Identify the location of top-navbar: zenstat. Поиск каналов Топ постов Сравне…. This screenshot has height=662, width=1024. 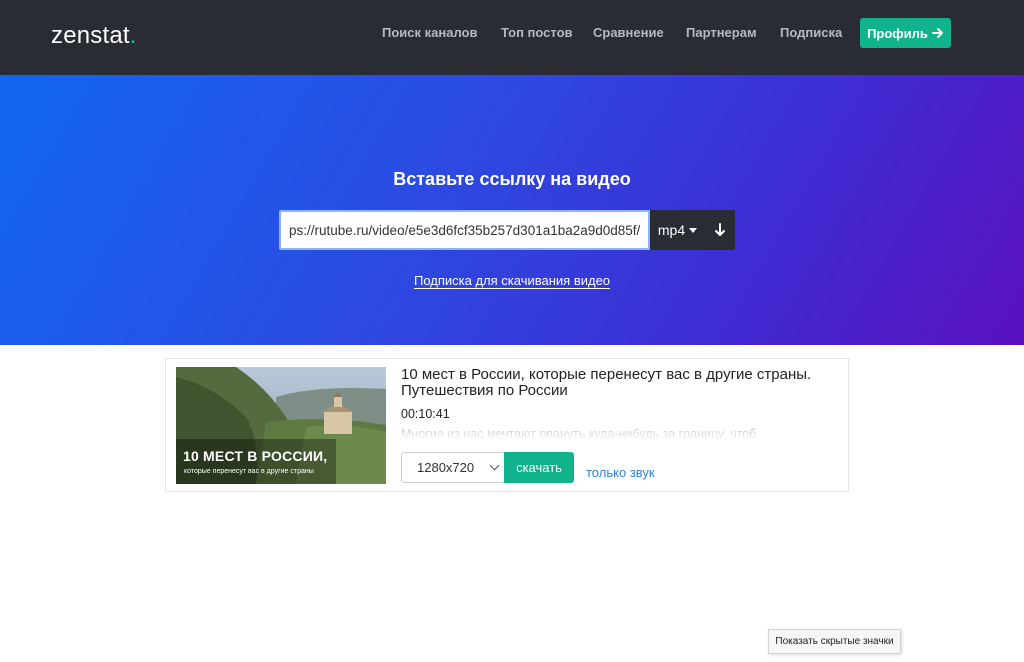
(512, 37).